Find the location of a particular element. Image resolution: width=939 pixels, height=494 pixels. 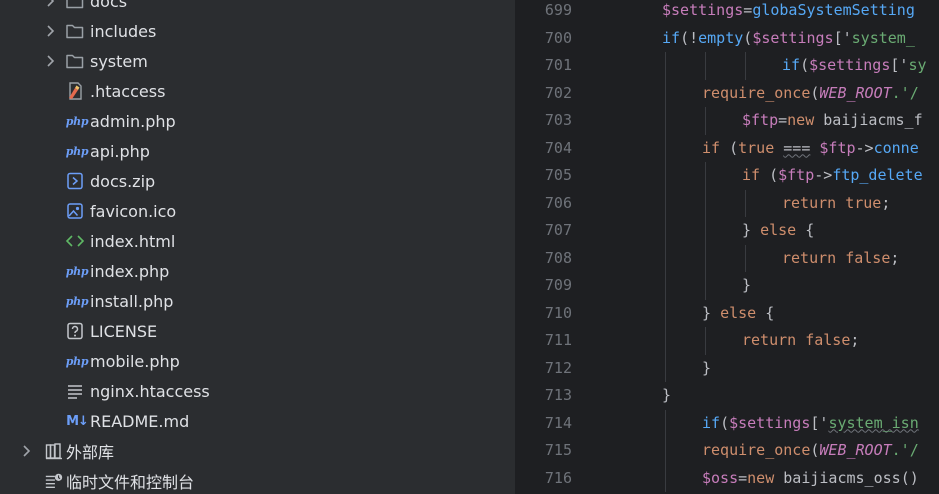

code-token: new is located at coordinates (765, 477).